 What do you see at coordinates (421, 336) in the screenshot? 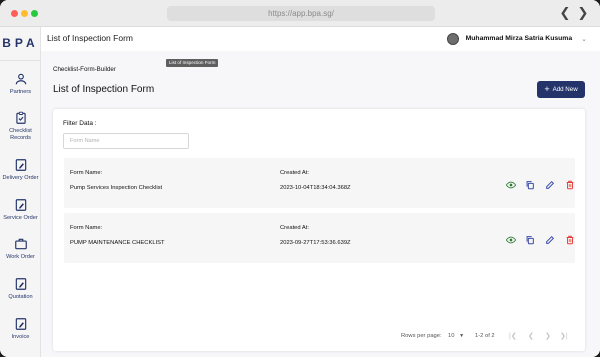
I see `rows-per-page-label: Rows per page:` at bounding box center [421, 336].